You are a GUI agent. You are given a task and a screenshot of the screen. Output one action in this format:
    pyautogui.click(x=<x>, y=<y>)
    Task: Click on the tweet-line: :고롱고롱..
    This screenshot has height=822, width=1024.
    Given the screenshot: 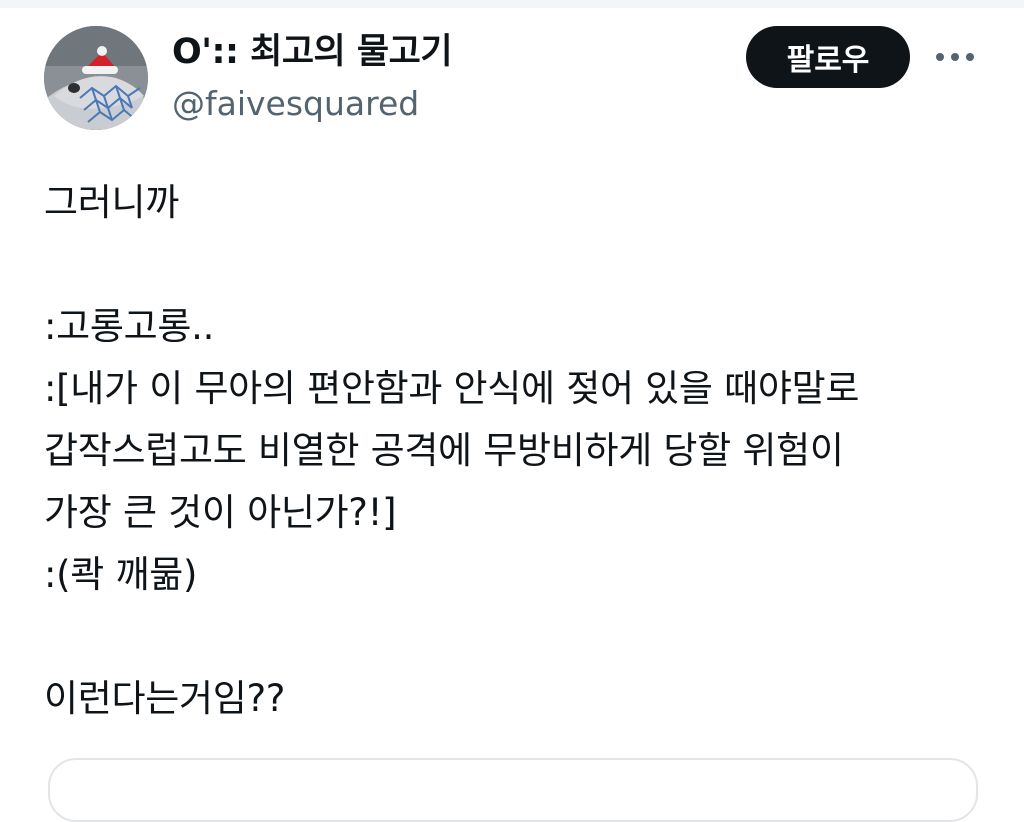 What is the action you would take?
    pyautogui.click(x=129, y=326)
    